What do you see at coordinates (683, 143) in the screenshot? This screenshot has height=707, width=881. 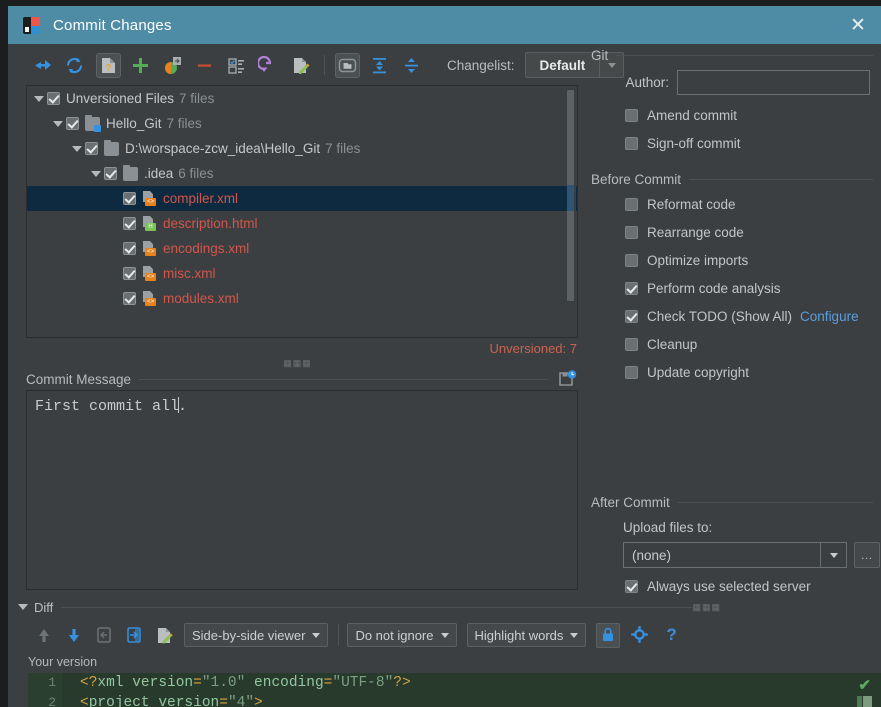 I see `sign-off-commit-checkbox: Sign-off commit` at bounding box center [683, 143].